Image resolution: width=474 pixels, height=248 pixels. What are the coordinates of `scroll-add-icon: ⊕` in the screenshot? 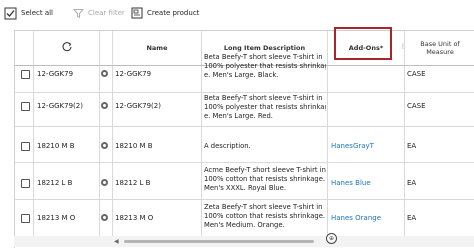 It's located at (331, 238).